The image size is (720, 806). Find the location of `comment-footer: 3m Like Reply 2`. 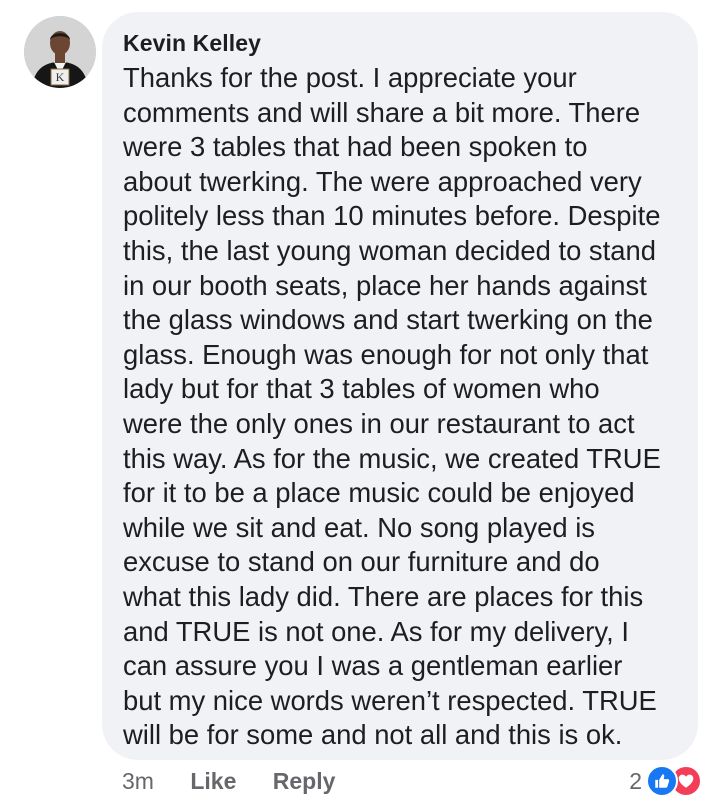

comment-footer: 3m Like Reply 2 is located at coordinates (360, 783).